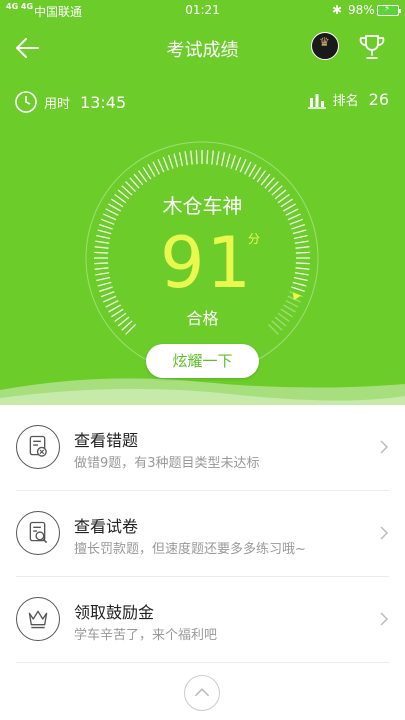  I want to click on trophy-icon, so click(372, 47).